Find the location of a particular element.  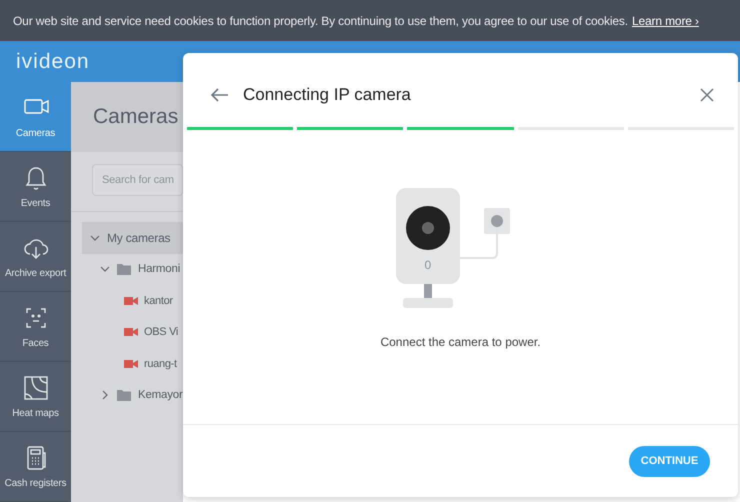

tree-item: OBS Vi is located at coordinates (138, 332).